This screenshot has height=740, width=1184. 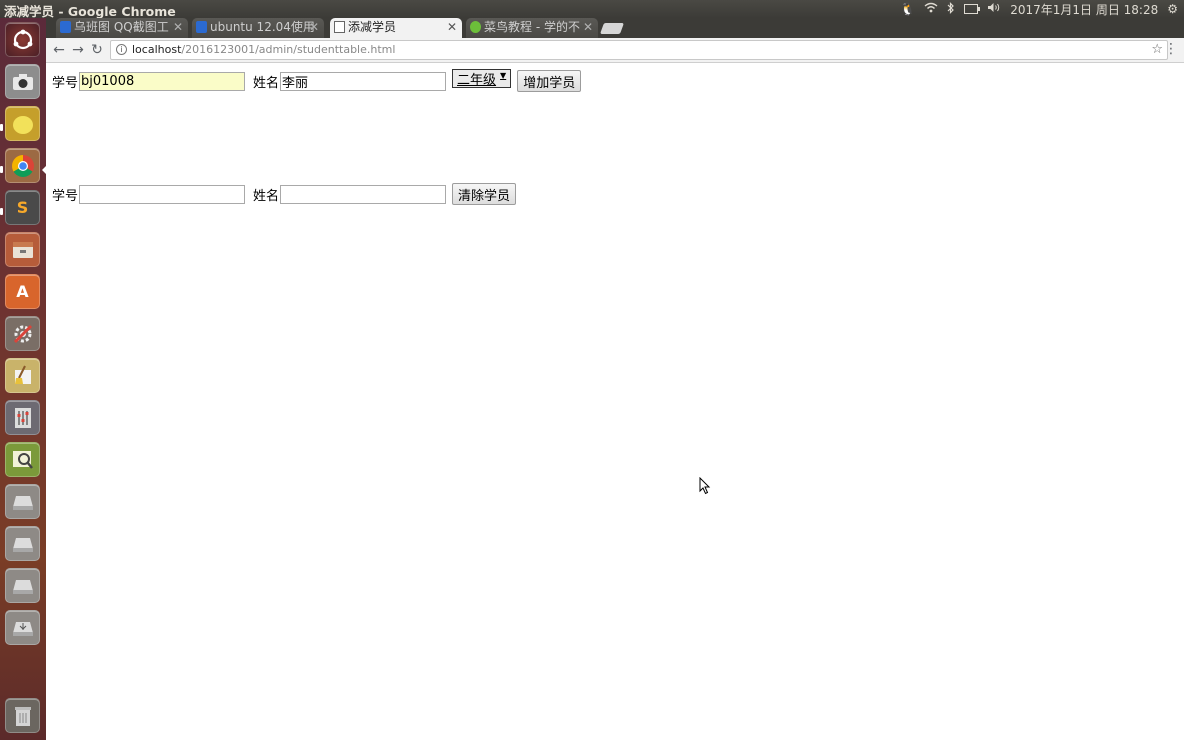 I want to click on wifi-icon, so click(x=931, y=9).